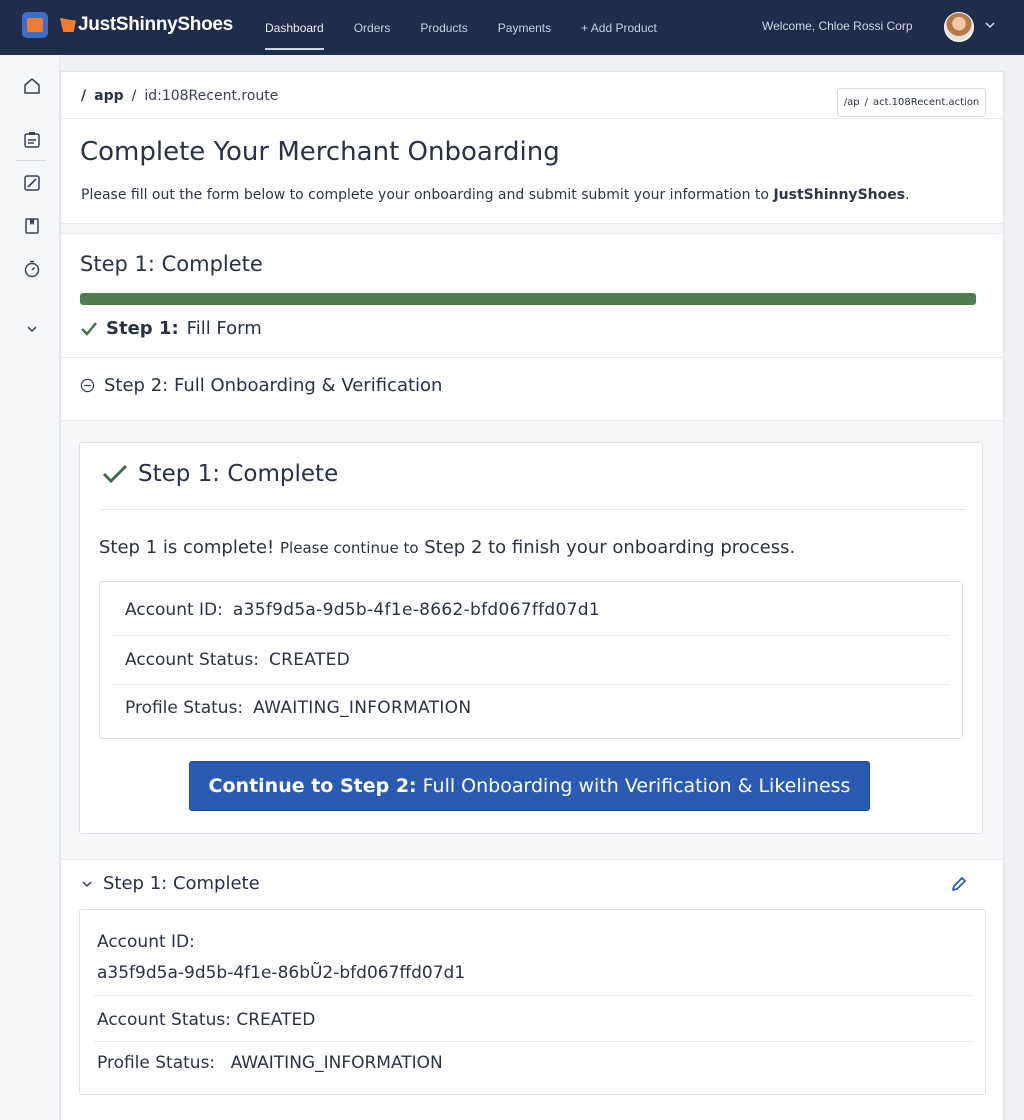 This screenshot has height=1120, width=1024. I want to click on profile-status-label: Profile Status:, so click(184, 708).